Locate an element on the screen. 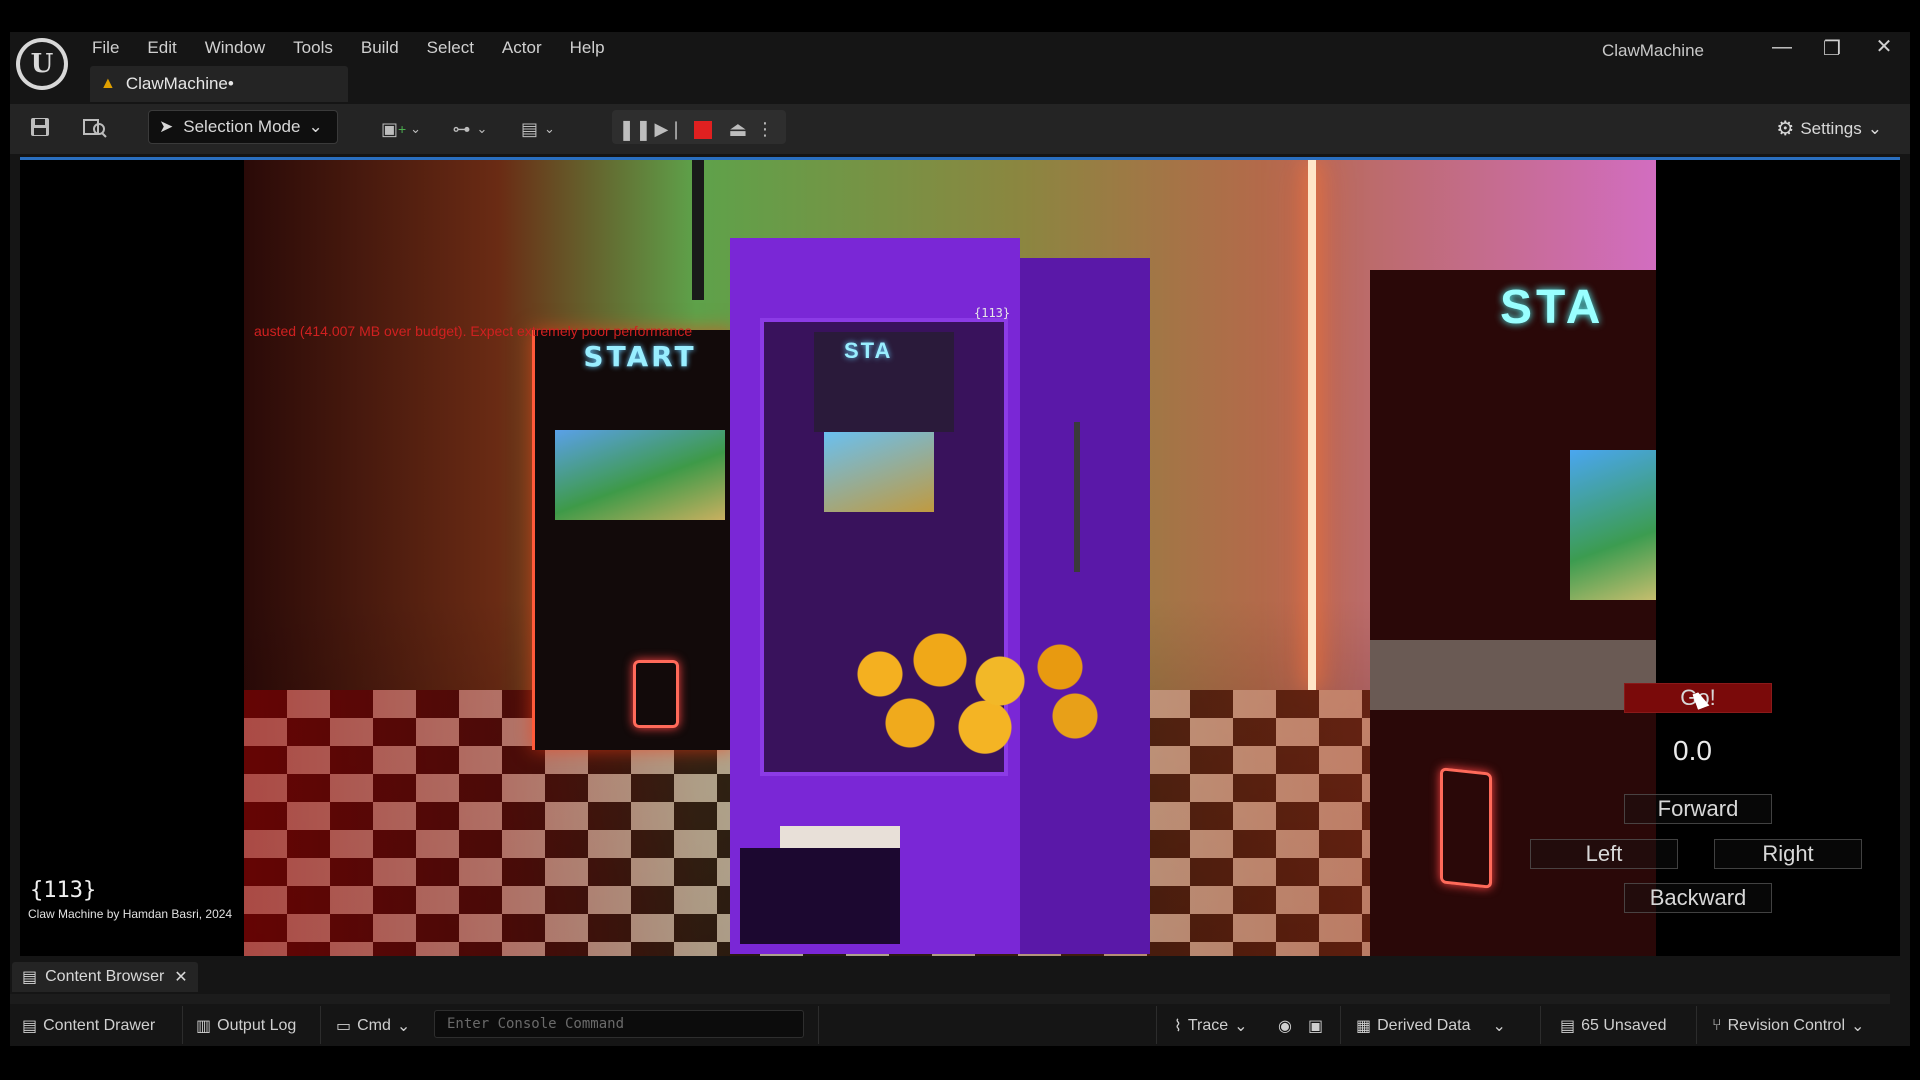  cmd-label: Cmd is located at coordinates (374, 1025).